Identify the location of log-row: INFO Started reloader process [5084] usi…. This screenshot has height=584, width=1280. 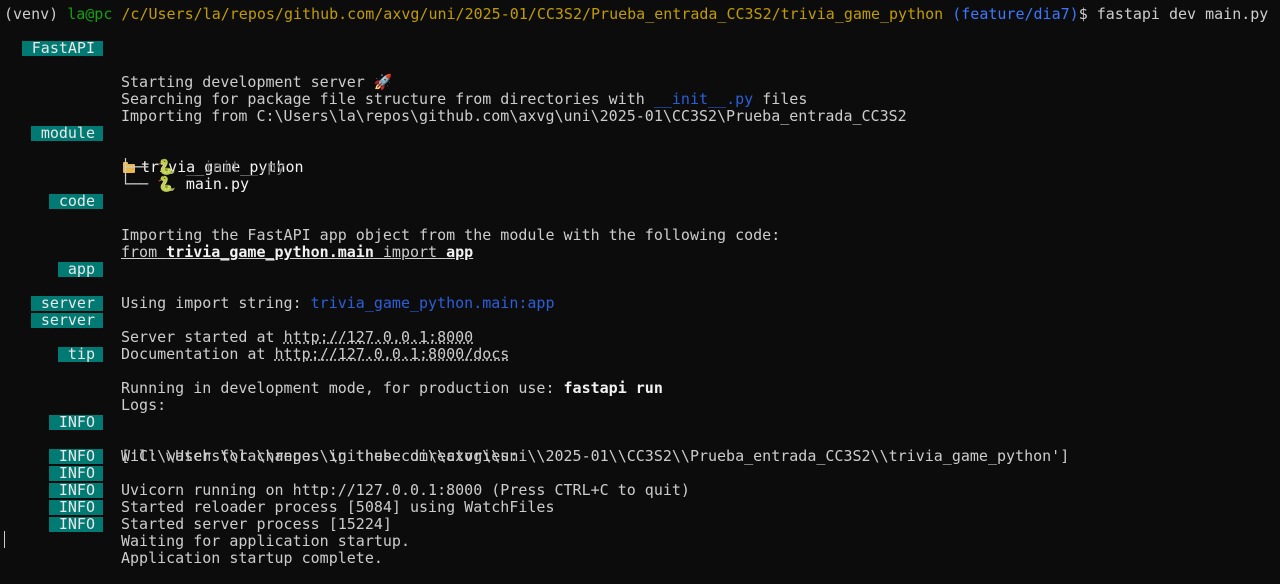
(640, 490).